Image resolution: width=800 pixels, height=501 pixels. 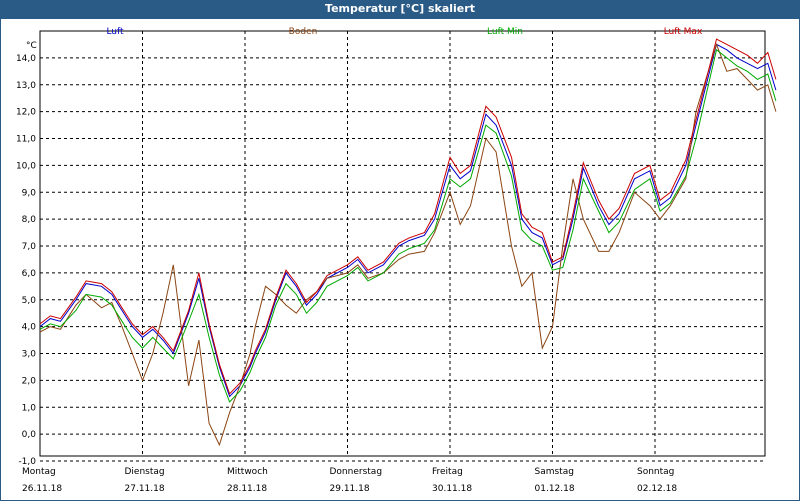 I want to click on y-tick-label: -1,0, so click(x=27, y=462).